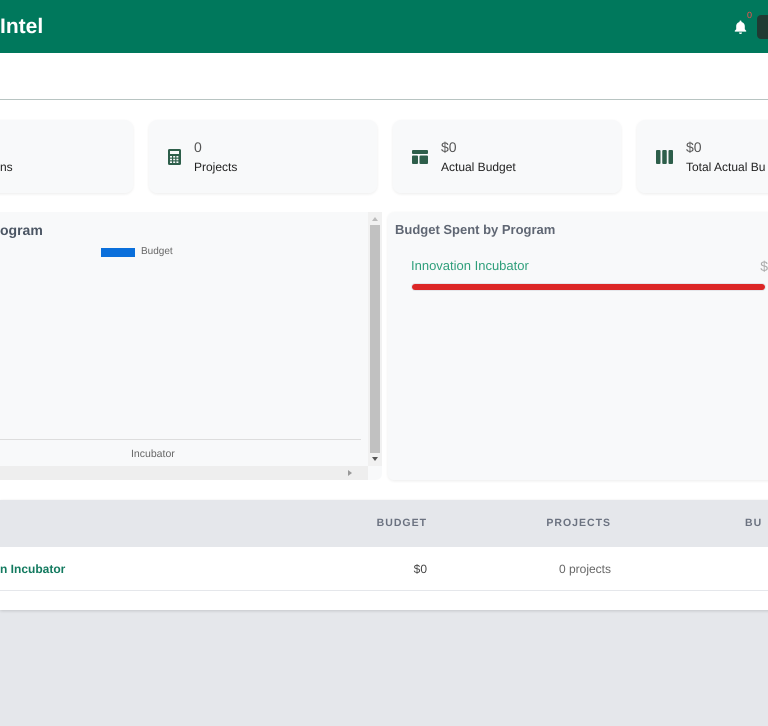 The height and width of the screenshot is (726, 768). What do you see at coordinates (22, 230) in the screenshot?
I see `chart-title: ogram` at bounding box center [22, 230].